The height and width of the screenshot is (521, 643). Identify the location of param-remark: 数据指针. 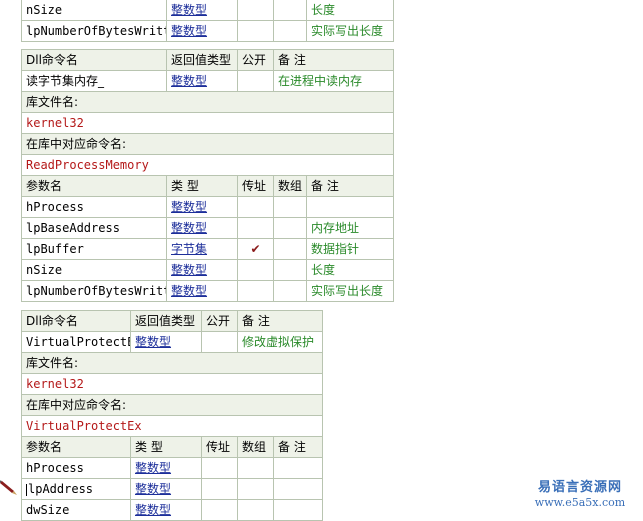
(350, 249).